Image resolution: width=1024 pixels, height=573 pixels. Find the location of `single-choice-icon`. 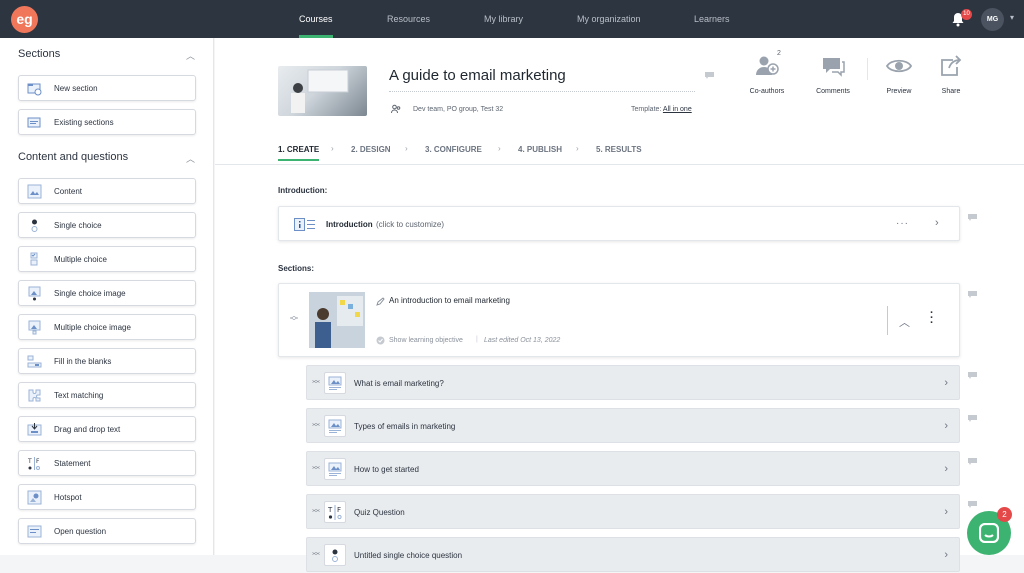

single-choice-icon is located at coordinates (34, 225).